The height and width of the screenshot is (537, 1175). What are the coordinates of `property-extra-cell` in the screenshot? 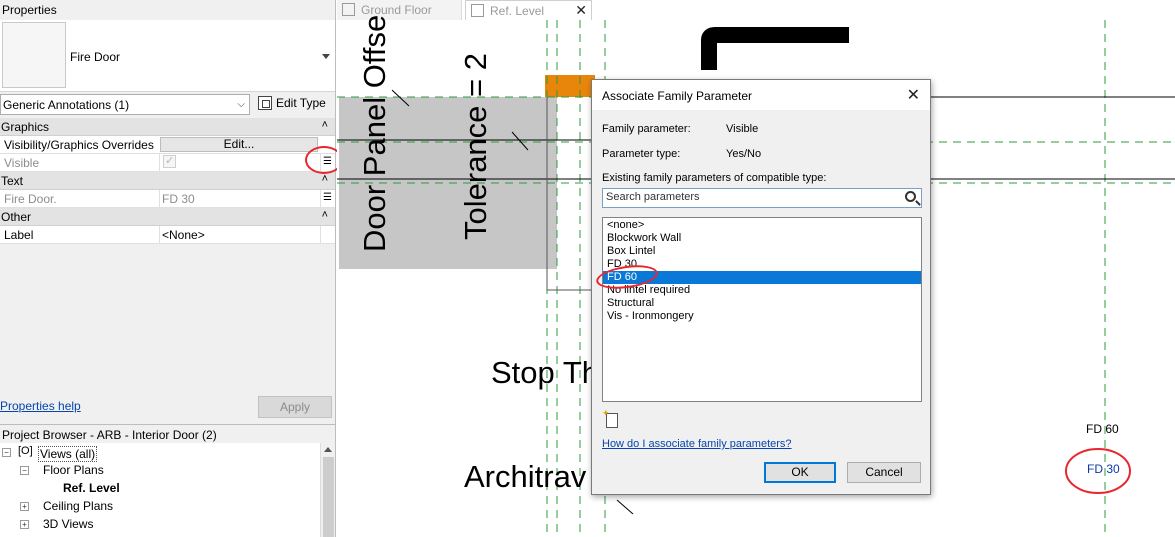 It's located at (327, 234).